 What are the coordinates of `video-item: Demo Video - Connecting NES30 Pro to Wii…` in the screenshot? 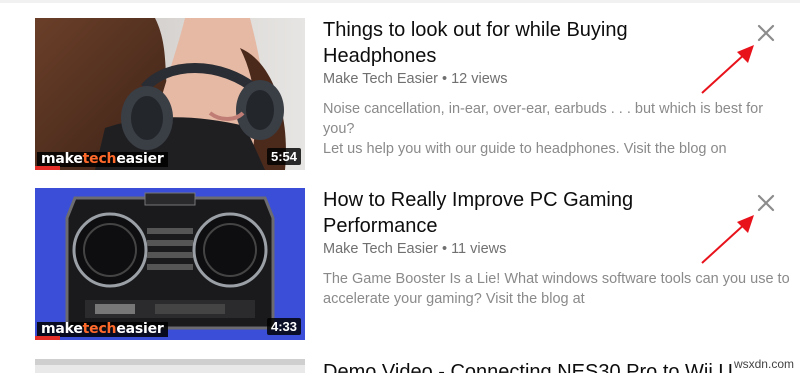 It's located at (400, 362).